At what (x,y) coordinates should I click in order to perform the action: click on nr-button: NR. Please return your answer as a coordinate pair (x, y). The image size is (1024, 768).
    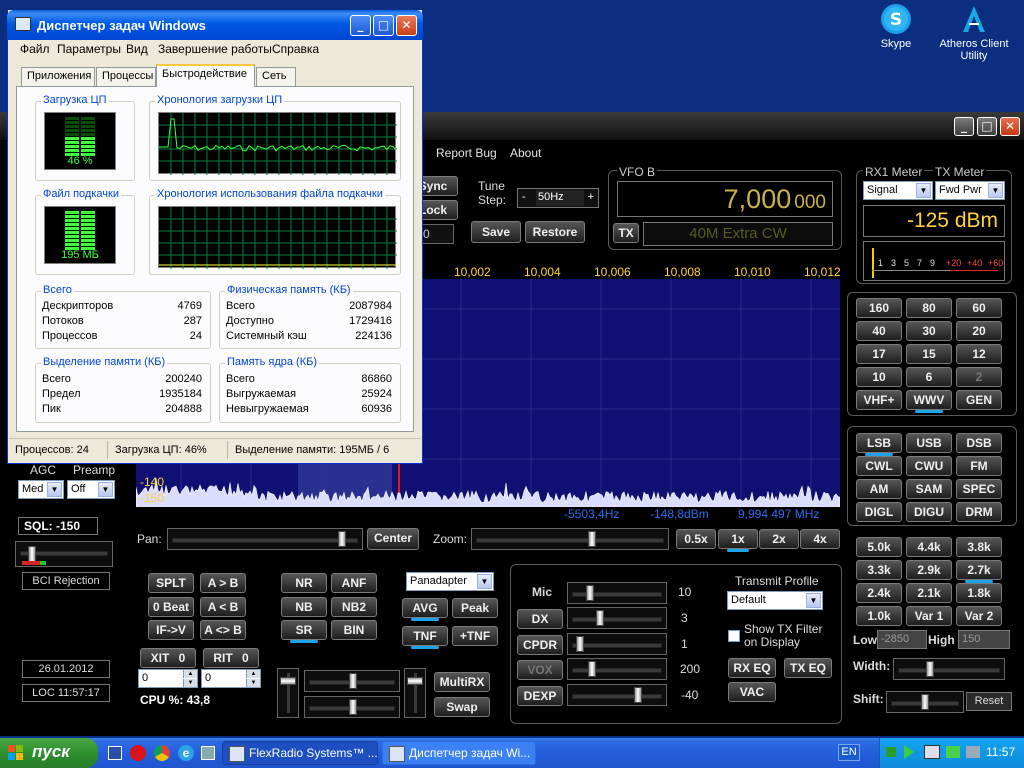
    Looking at the image, I should click on (304, 583).